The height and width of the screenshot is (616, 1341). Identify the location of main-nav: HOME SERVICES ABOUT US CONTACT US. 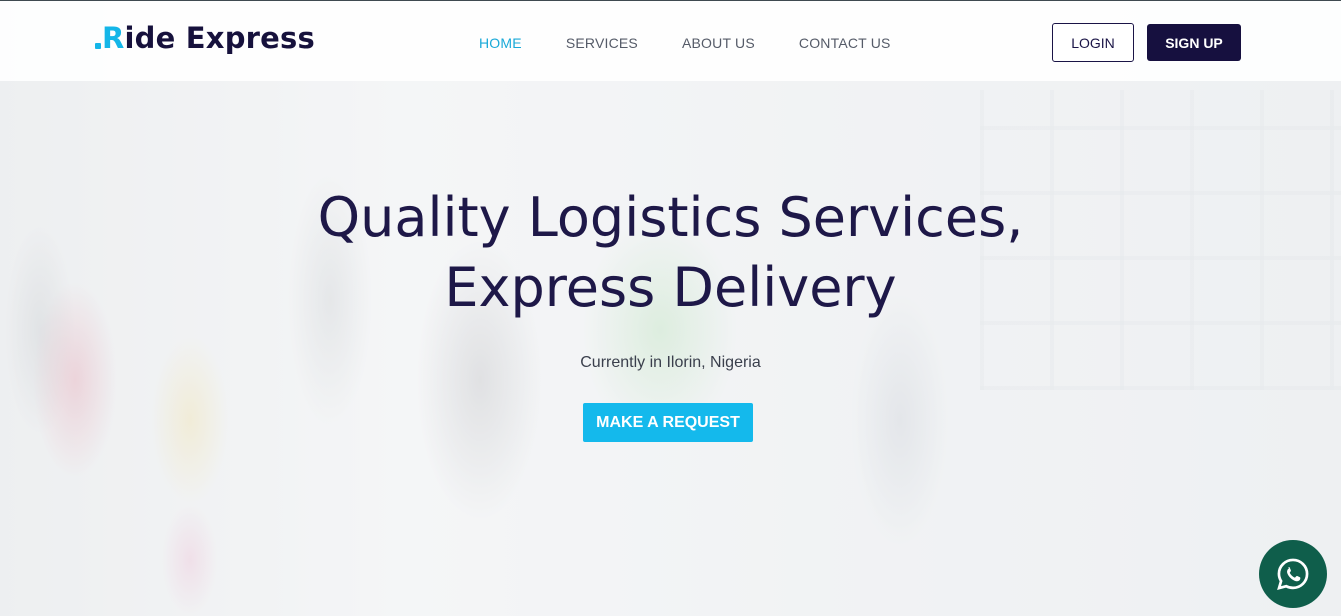
(685, 43).